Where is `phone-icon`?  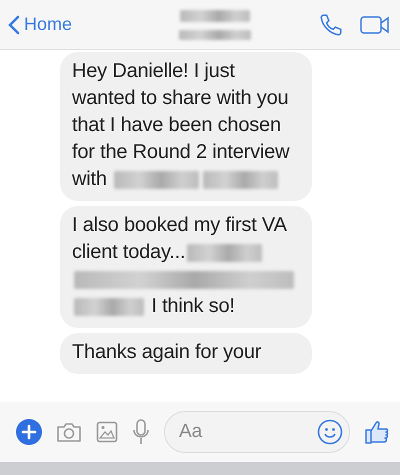
phone-icon is located at coordinates (331, 25).